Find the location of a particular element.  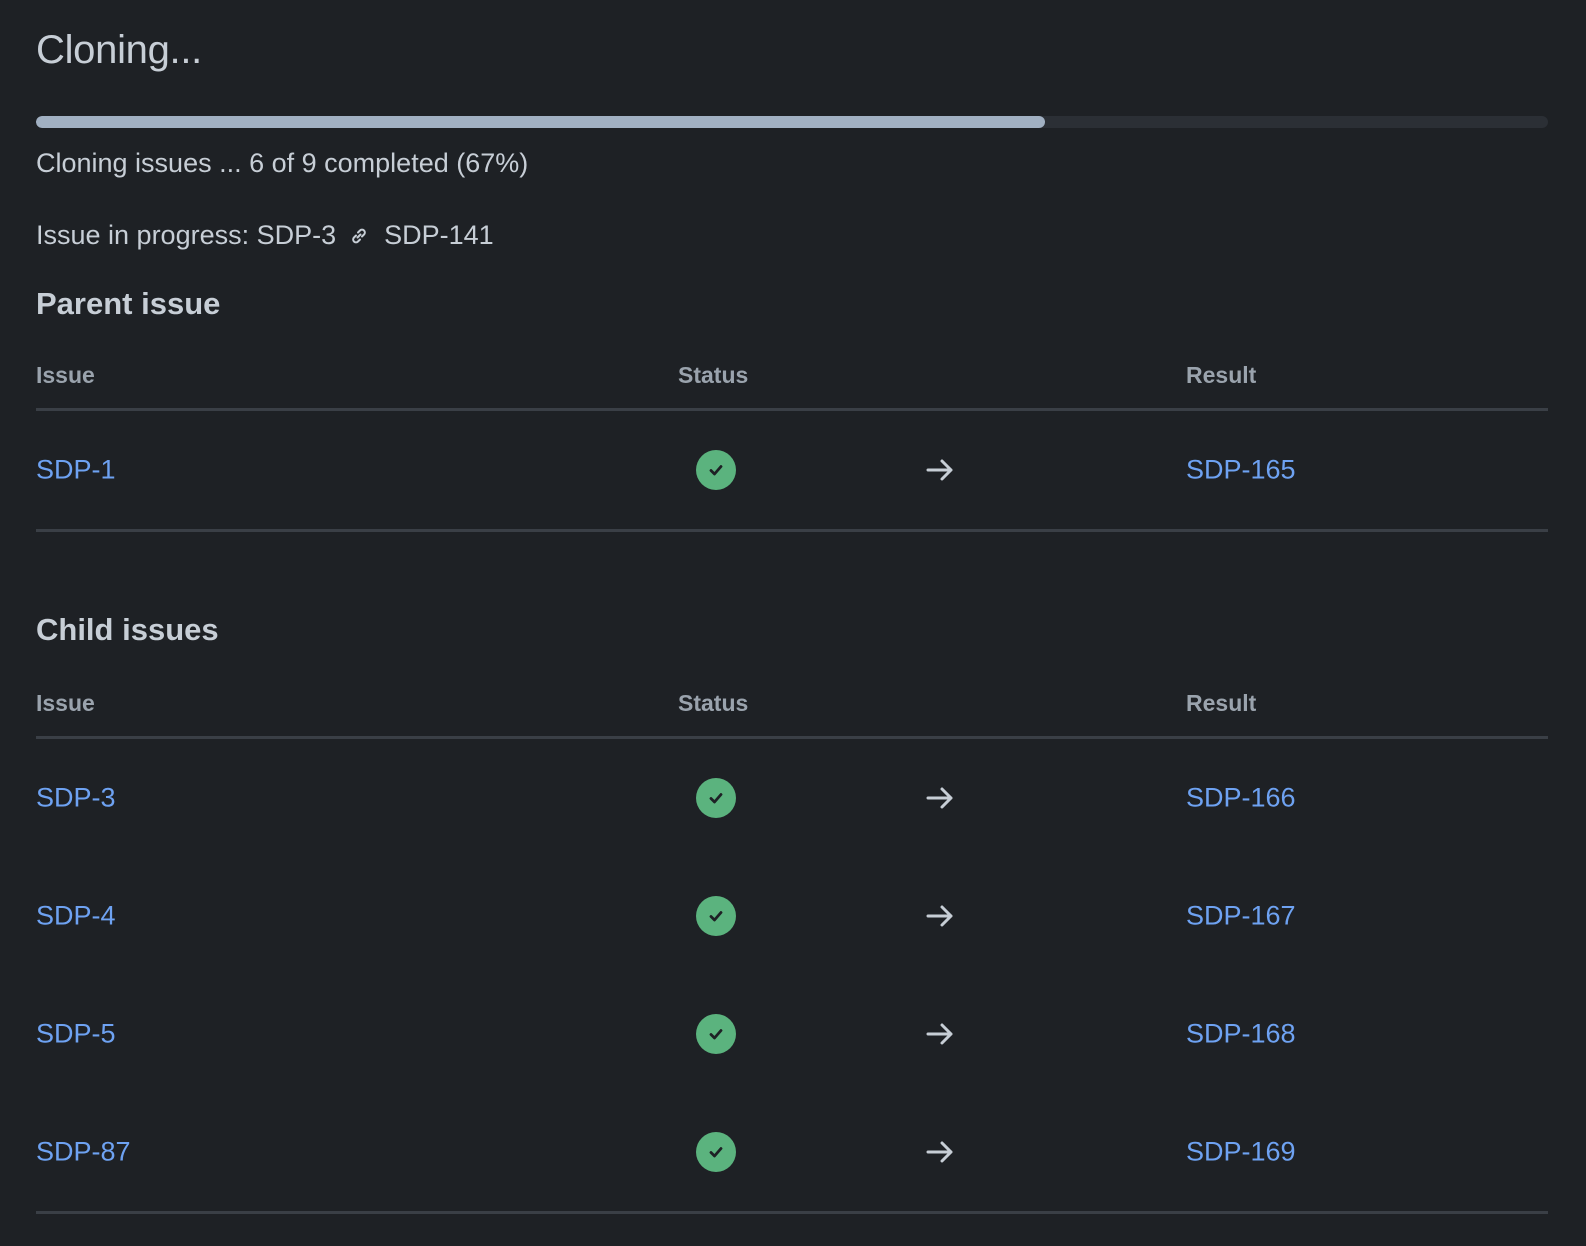

source-issue-link: SDP-5 is located at coordinates (76, 1034).